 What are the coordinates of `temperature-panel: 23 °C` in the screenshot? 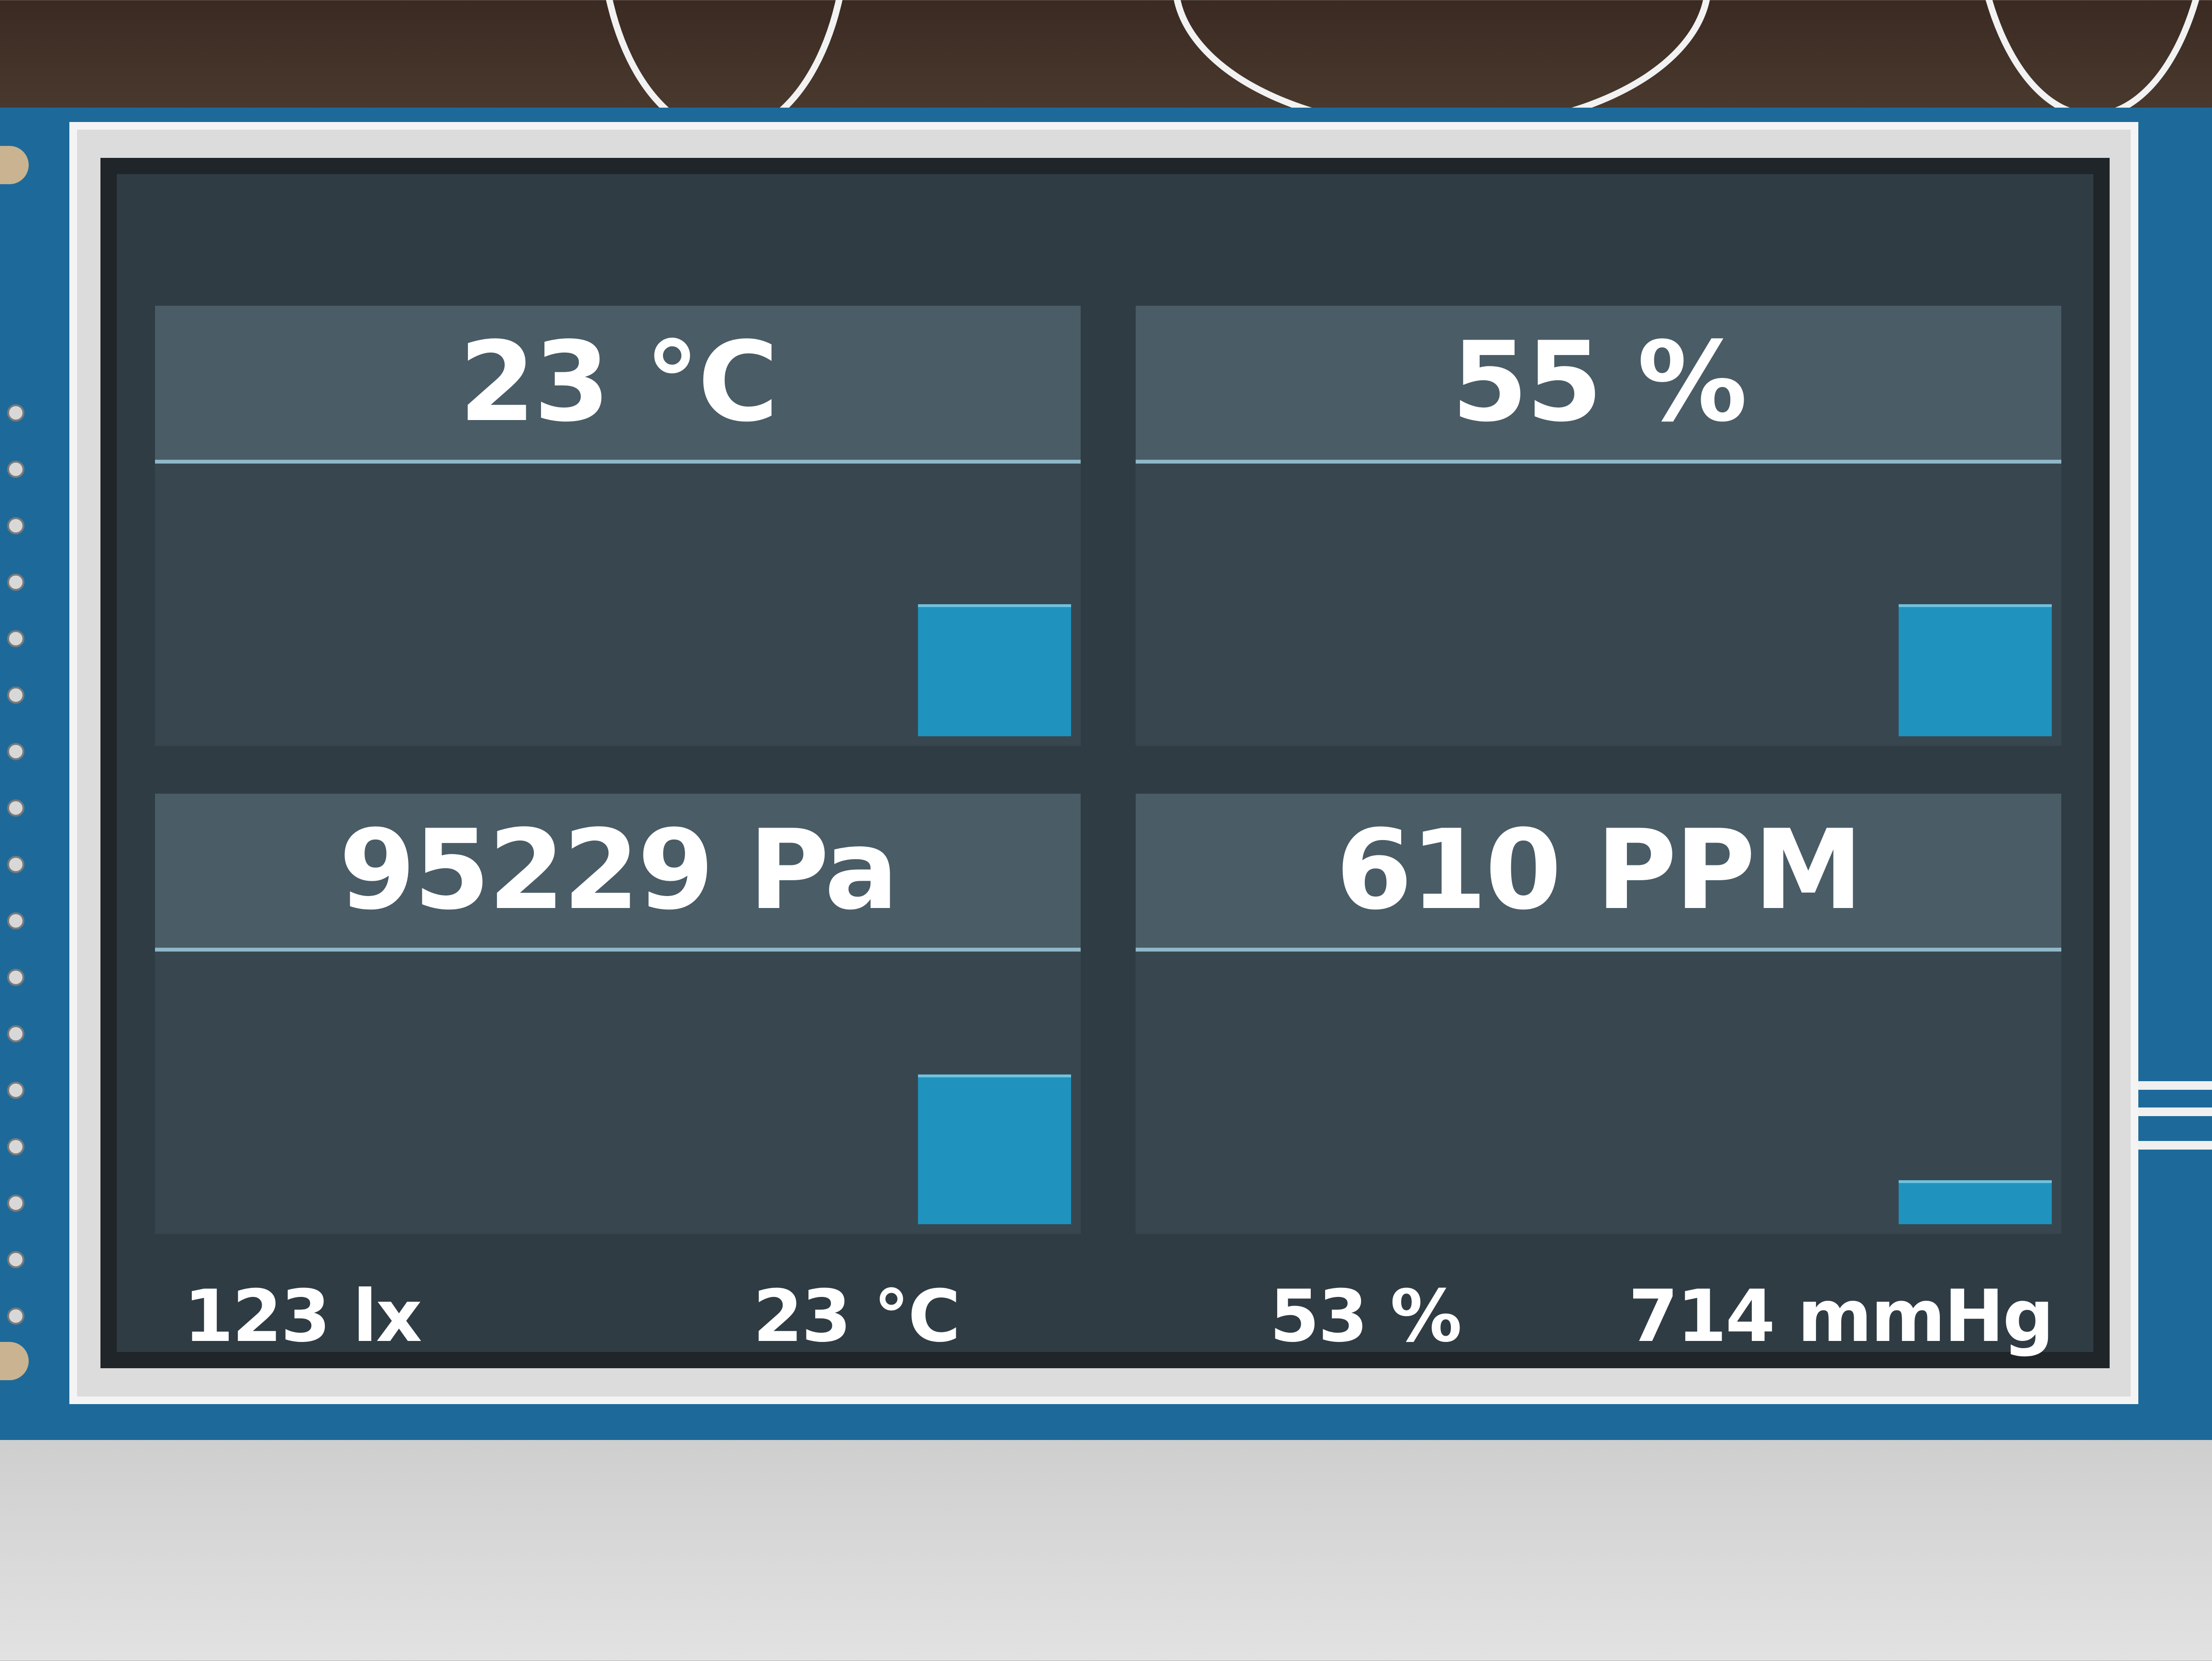 It's located at (618, 526).